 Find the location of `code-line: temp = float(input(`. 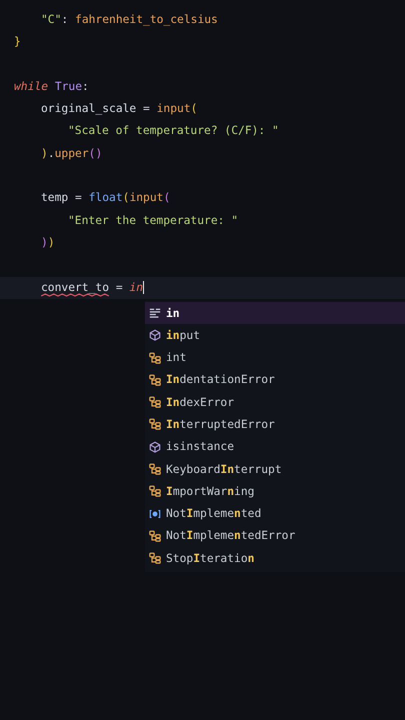

code-line: temp = float(input( is located at coordinates (106, 198).